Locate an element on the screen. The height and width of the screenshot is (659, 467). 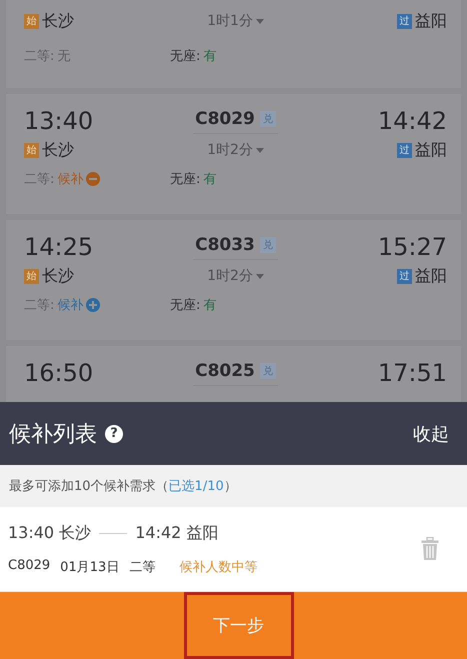
panel-title: 候补列表 is located at coordinates (53, 434).